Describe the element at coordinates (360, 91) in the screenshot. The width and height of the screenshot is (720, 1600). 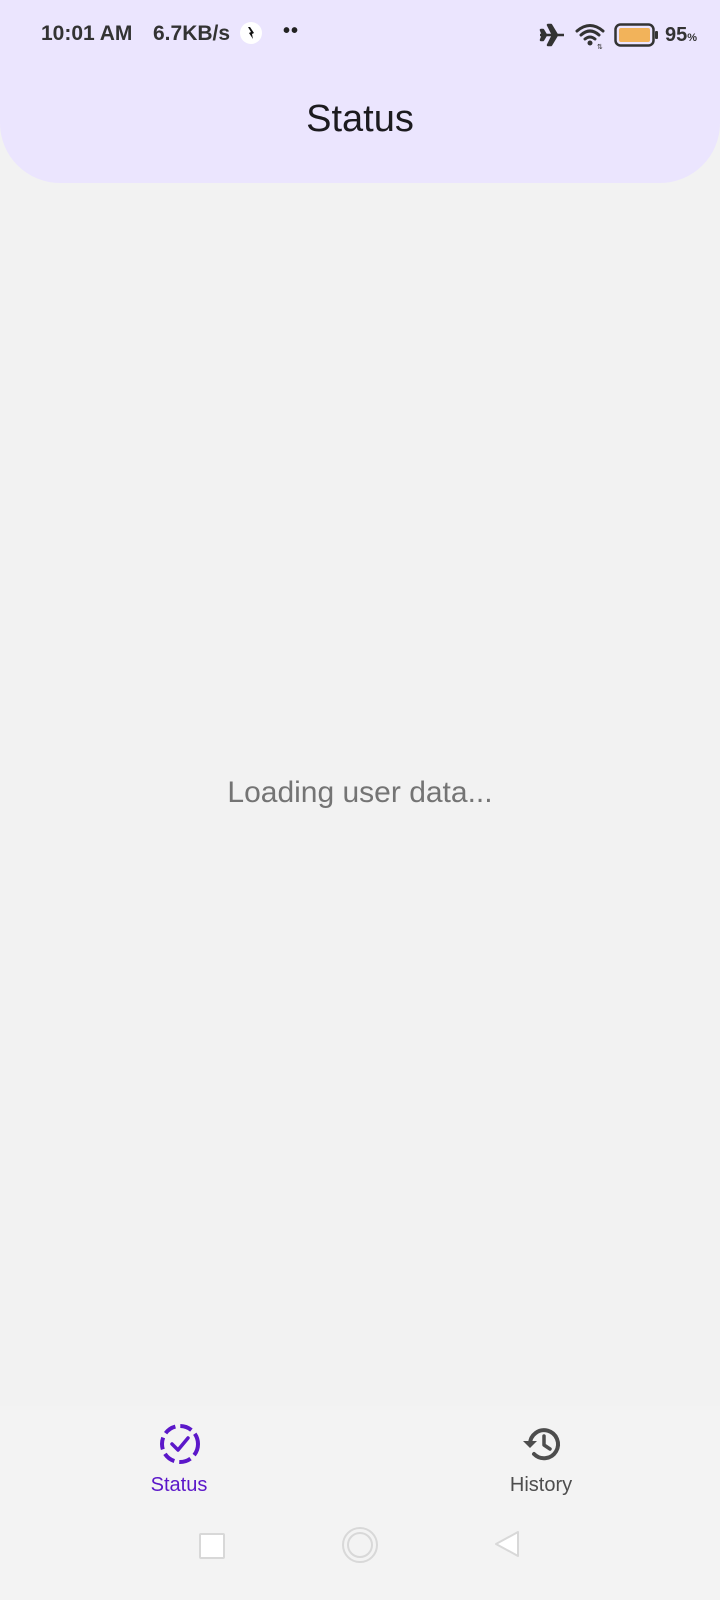
I see `app-header: 10:01 AM 6.7KB/s •• ⇅ 95% Status` at that location.